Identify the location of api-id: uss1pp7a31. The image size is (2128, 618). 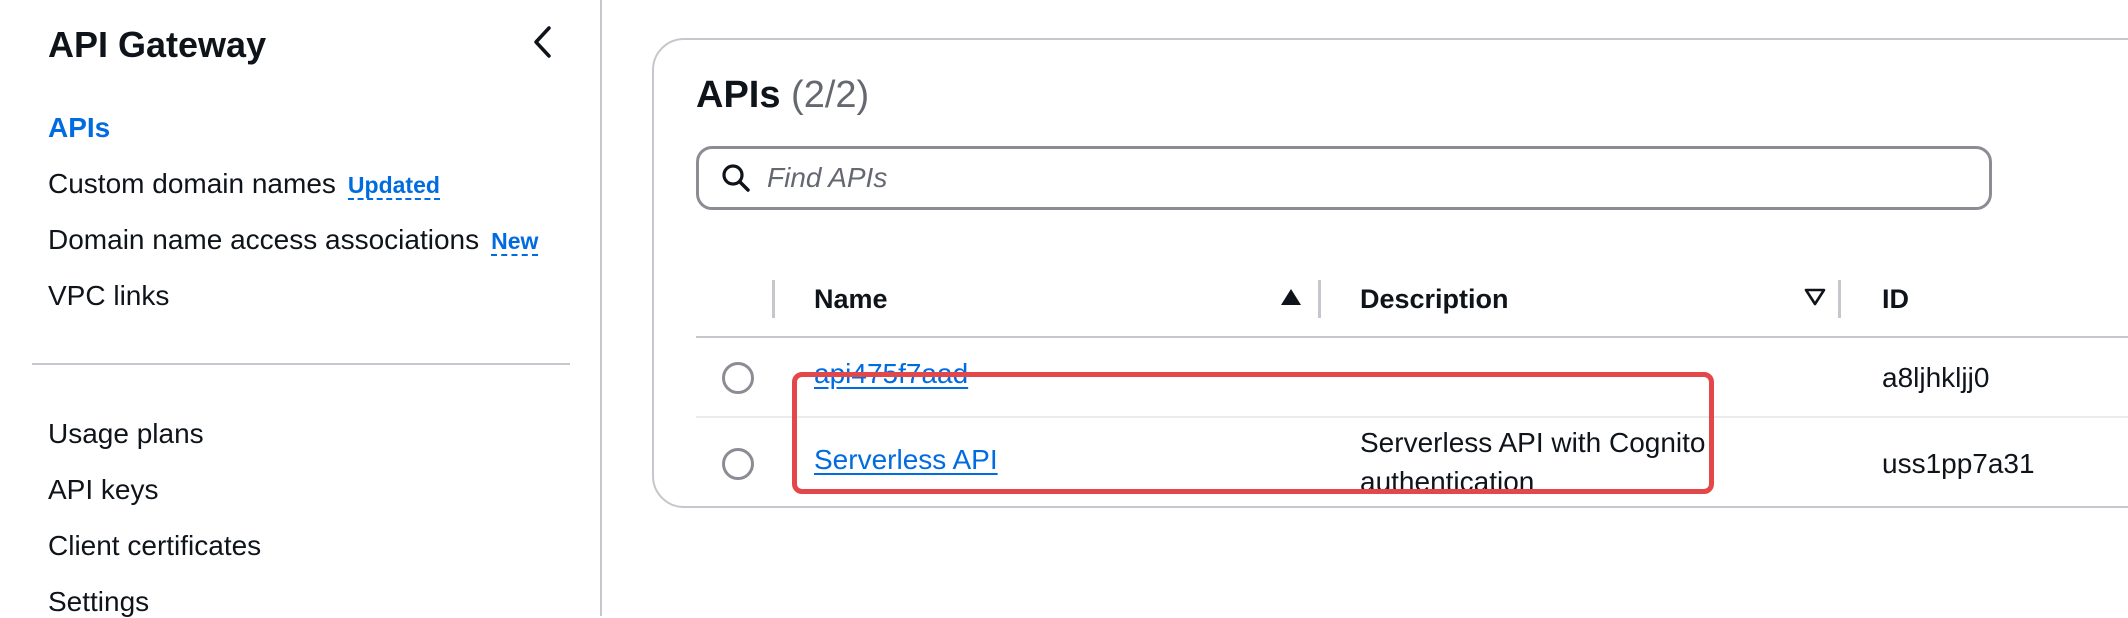
(1958, 463).